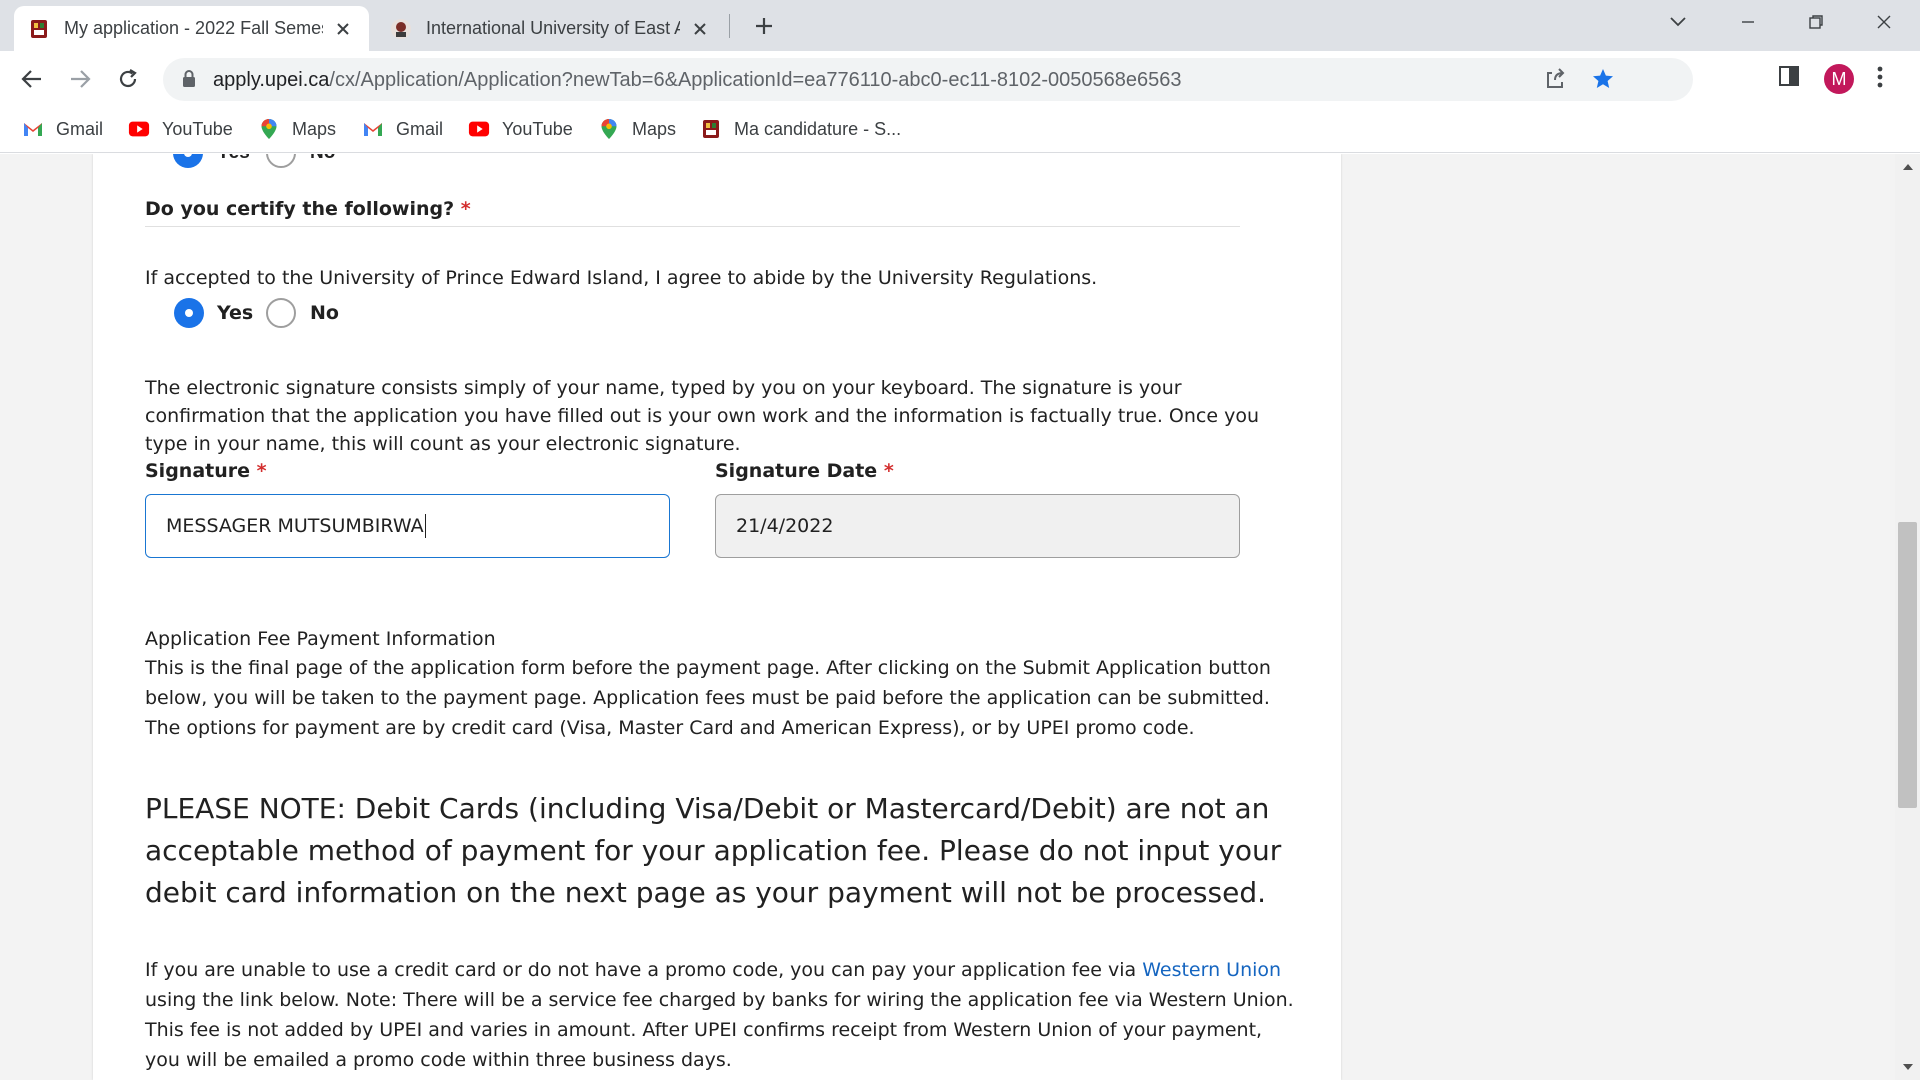 This screenshot has width=1920, height=1080. What do you see at coordinates (692, 226) in the screenshot?
I see `section-divider` at bounding box center [692, 226].